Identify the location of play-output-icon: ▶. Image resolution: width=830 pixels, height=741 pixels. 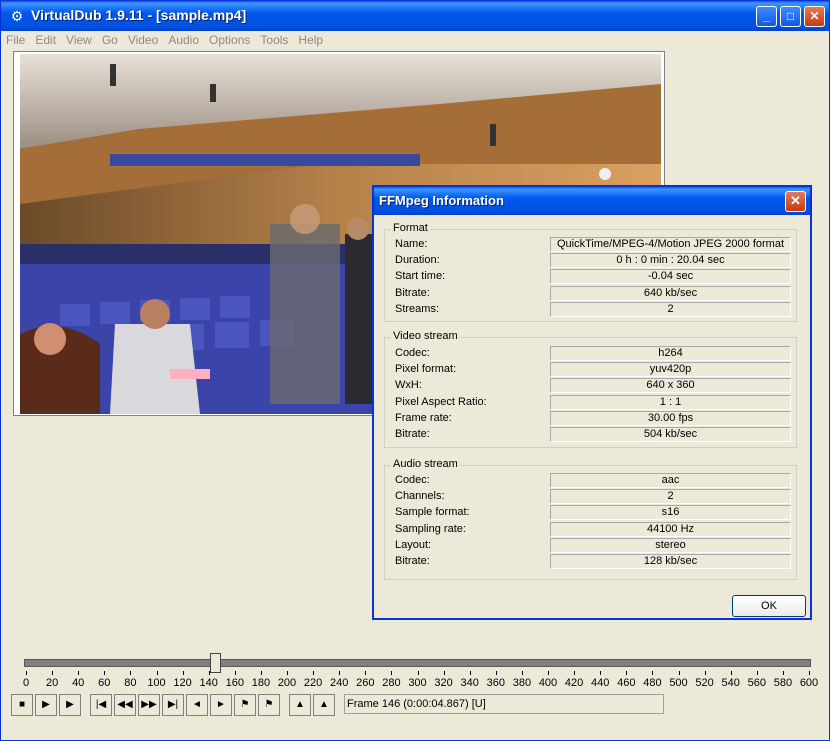
(70, 705).